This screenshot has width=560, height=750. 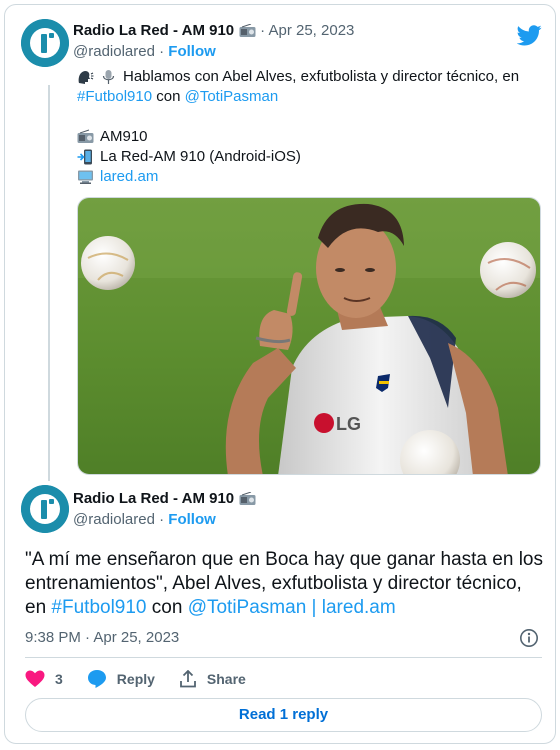 What do you see at coordinates (283, 715) in the screenshot?
I see `read-replies-button: Read 1 reply` at bounding box center [283, 715].